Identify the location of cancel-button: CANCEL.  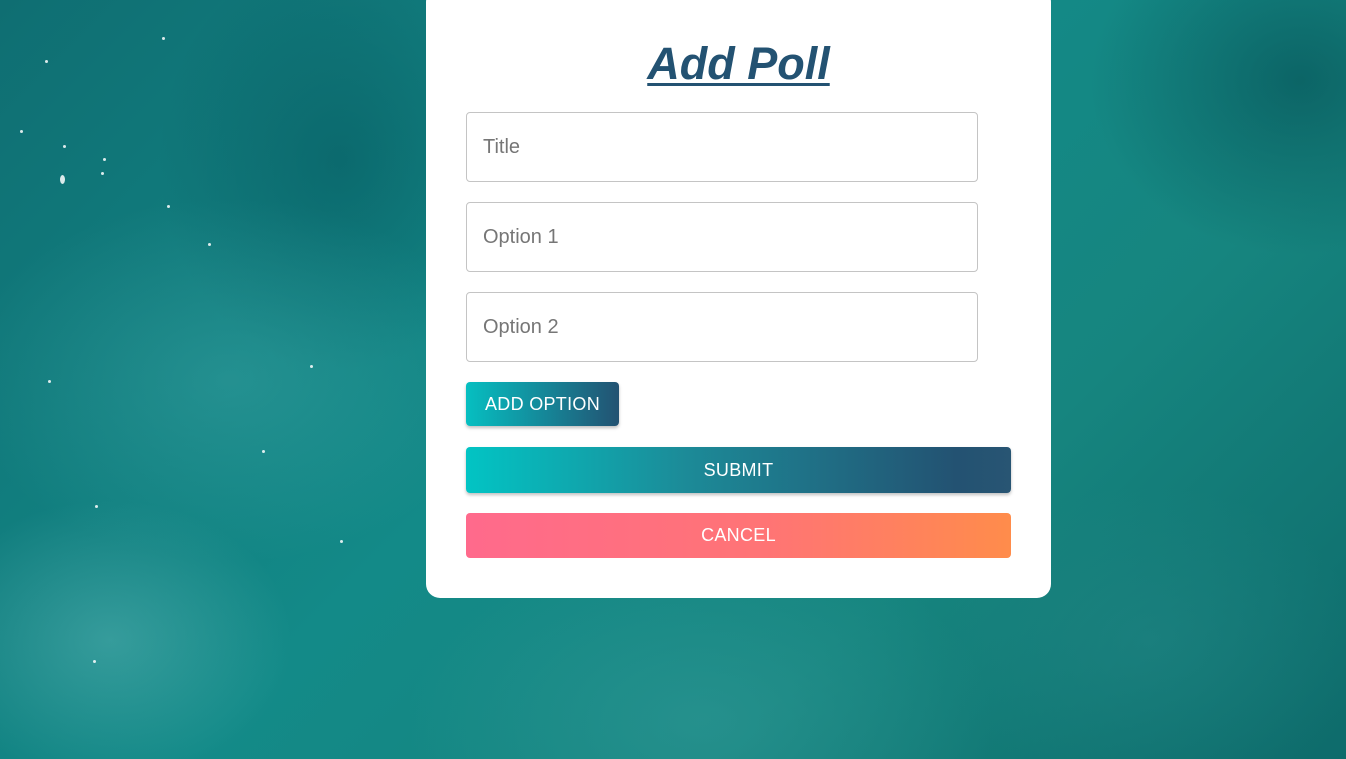
(738, 535).